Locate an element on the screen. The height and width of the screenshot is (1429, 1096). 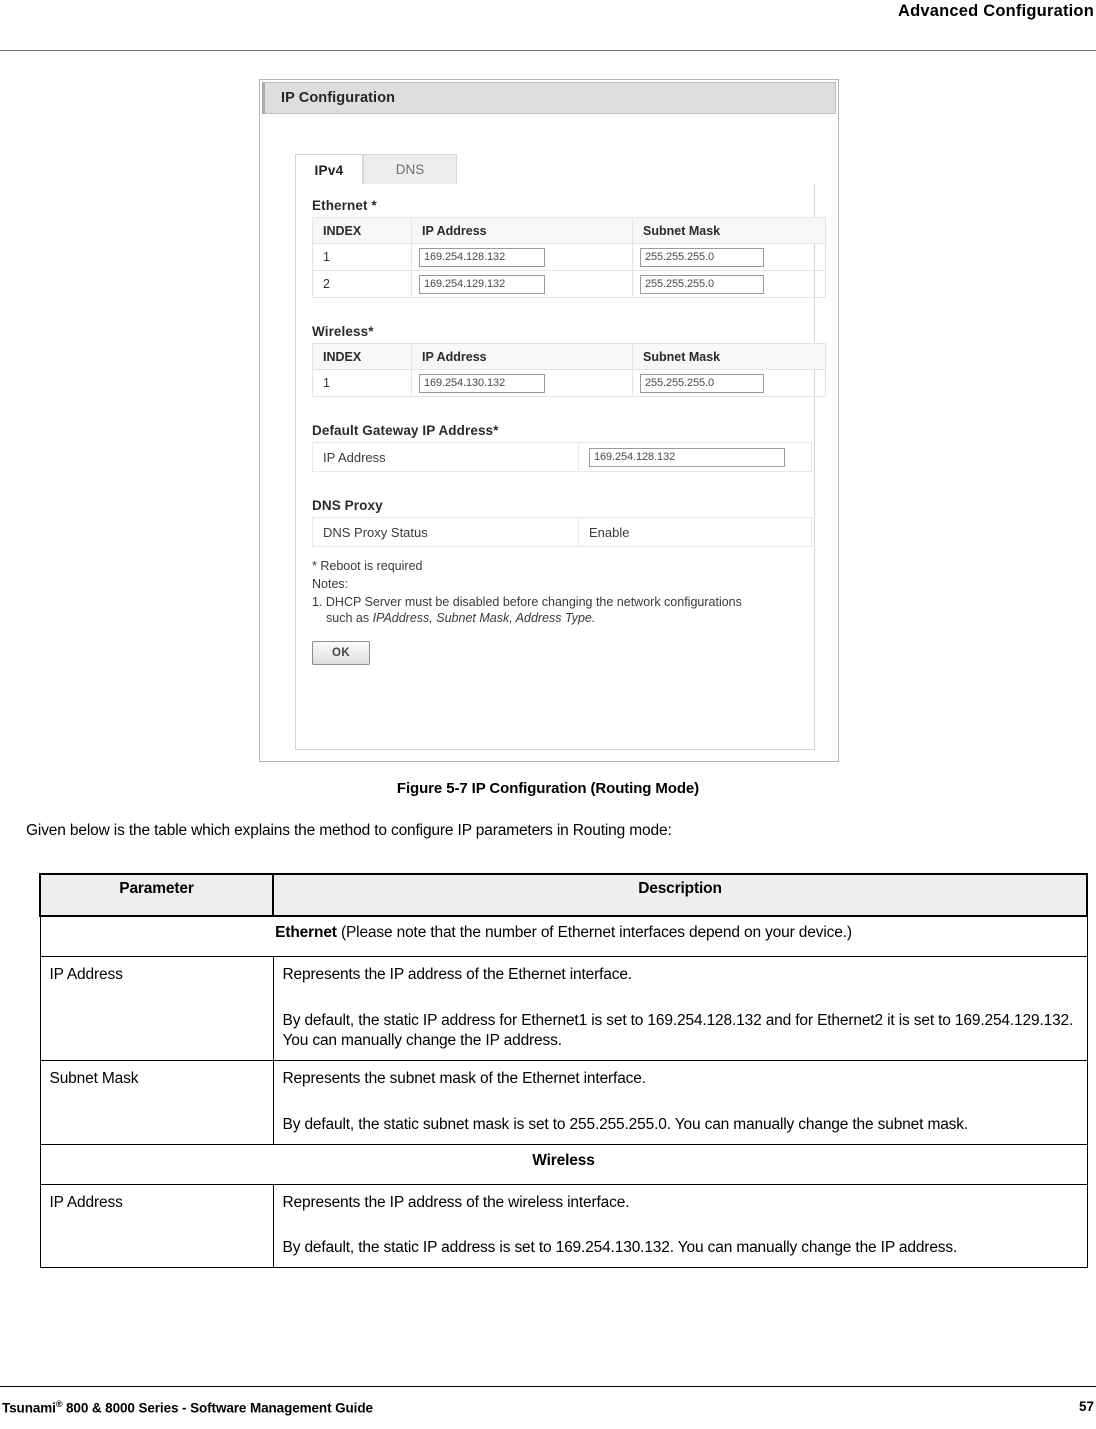
table-row: DNS Proxy Status Enable is located at coordinates (562, 532).